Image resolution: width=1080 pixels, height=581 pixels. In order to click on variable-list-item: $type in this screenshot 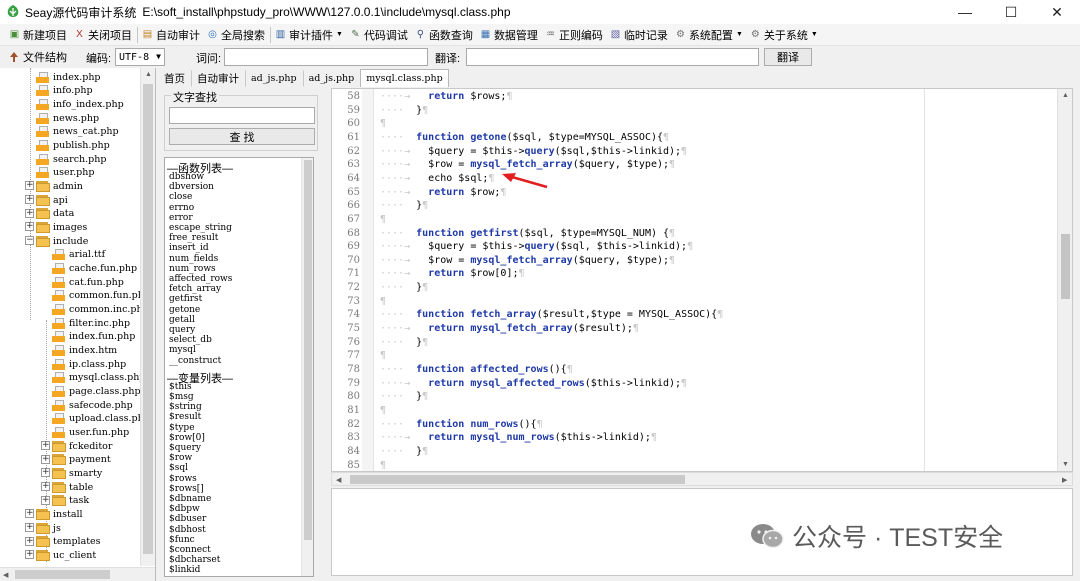, I will do `click(182, 428)`.